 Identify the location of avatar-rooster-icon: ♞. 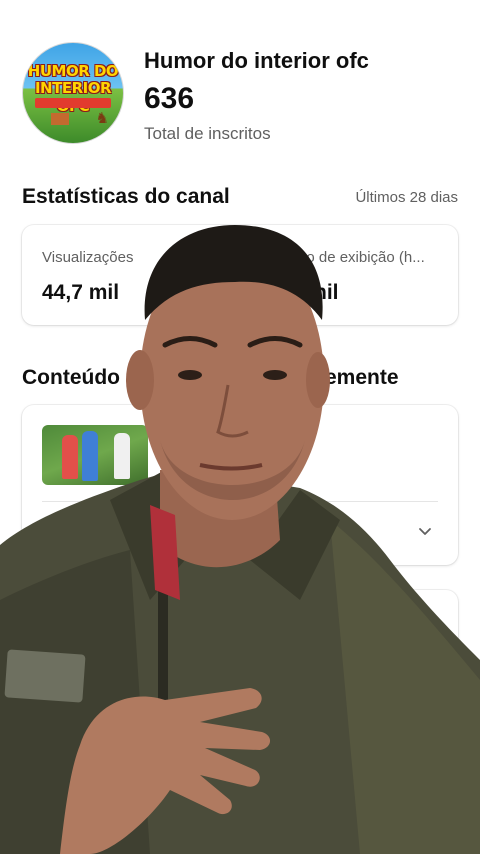
(102, 118).